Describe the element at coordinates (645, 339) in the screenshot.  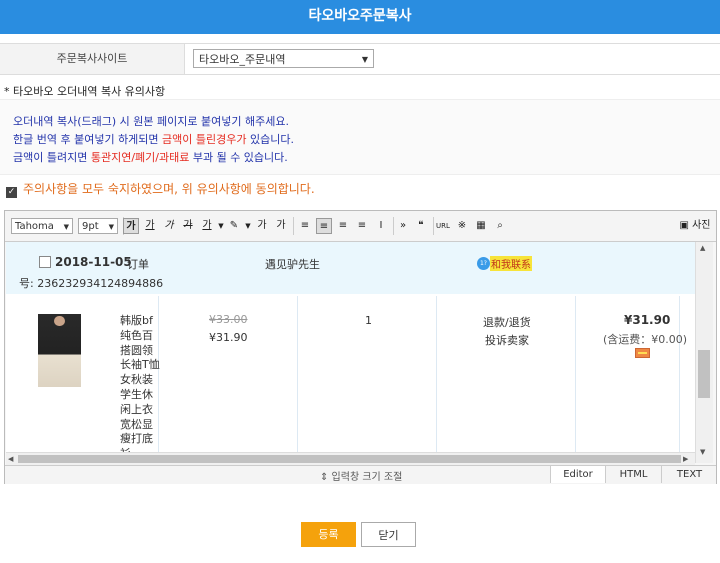
I see `shipping-fee: (含运费：¥0.00)` at that location.